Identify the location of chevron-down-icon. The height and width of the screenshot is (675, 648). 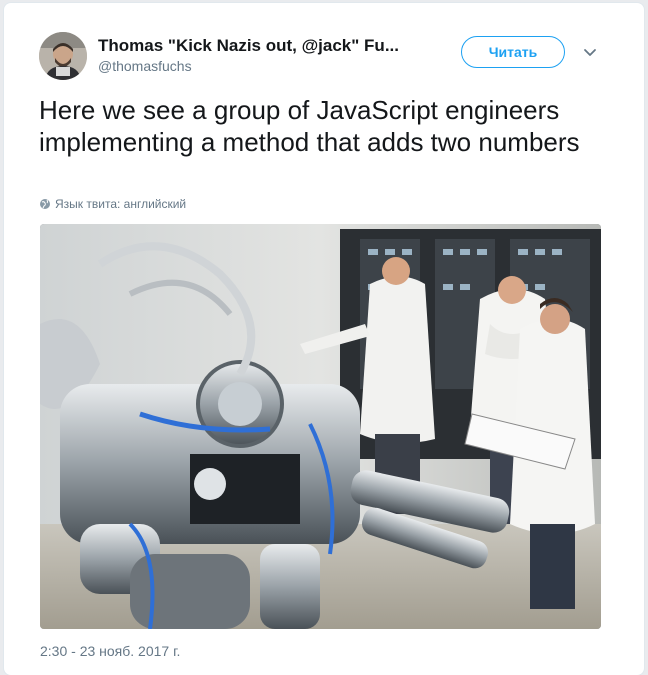
(590, 52).